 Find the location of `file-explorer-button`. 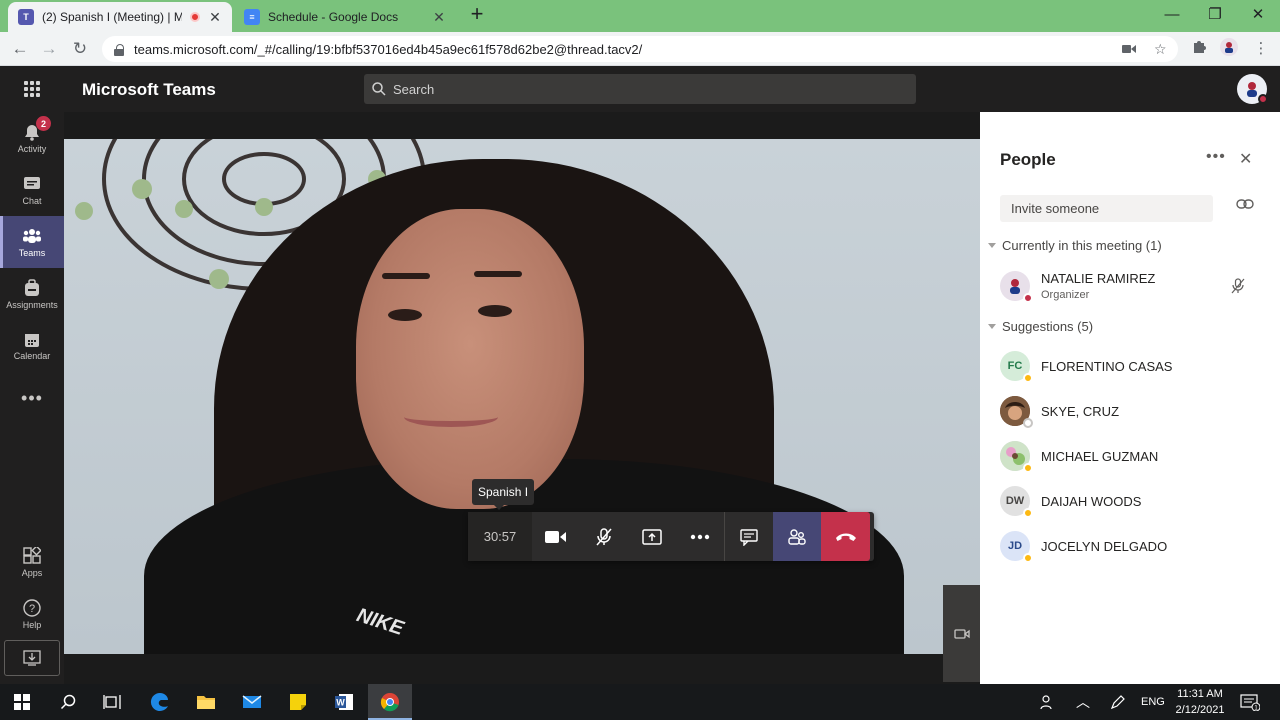

file-explorer-button is located at coordinates (206, 702).